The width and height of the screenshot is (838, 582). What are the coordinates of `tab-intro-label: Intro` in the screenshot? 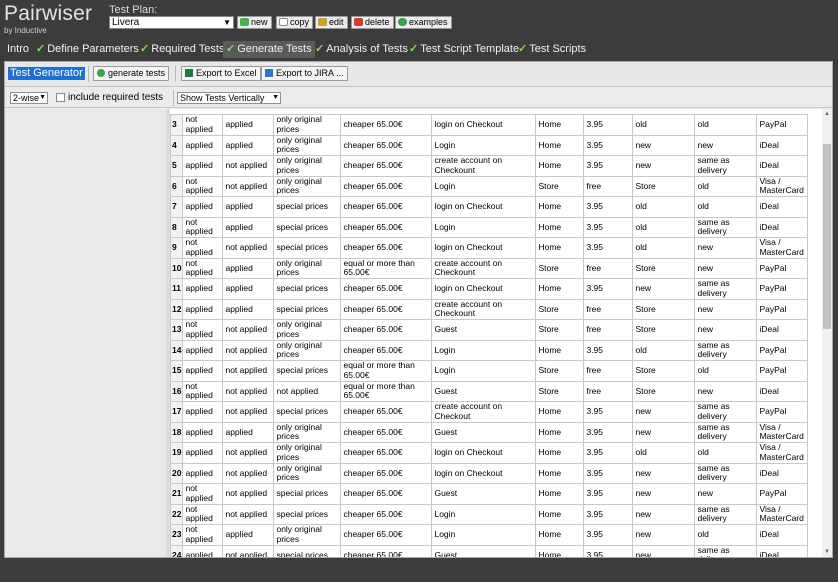 It's located at (18, 49).